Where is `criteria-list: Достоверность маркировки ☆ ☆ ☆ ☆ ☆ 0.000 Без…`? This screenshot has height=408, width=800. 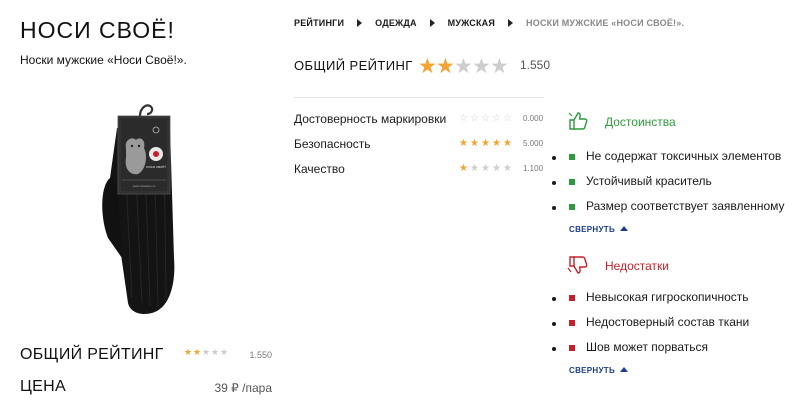
criteria-list: Достоверность маркировки ☆ ☆ ☆ ☆ ☆ 0.000 Без… is located at coordinates (419, 149).